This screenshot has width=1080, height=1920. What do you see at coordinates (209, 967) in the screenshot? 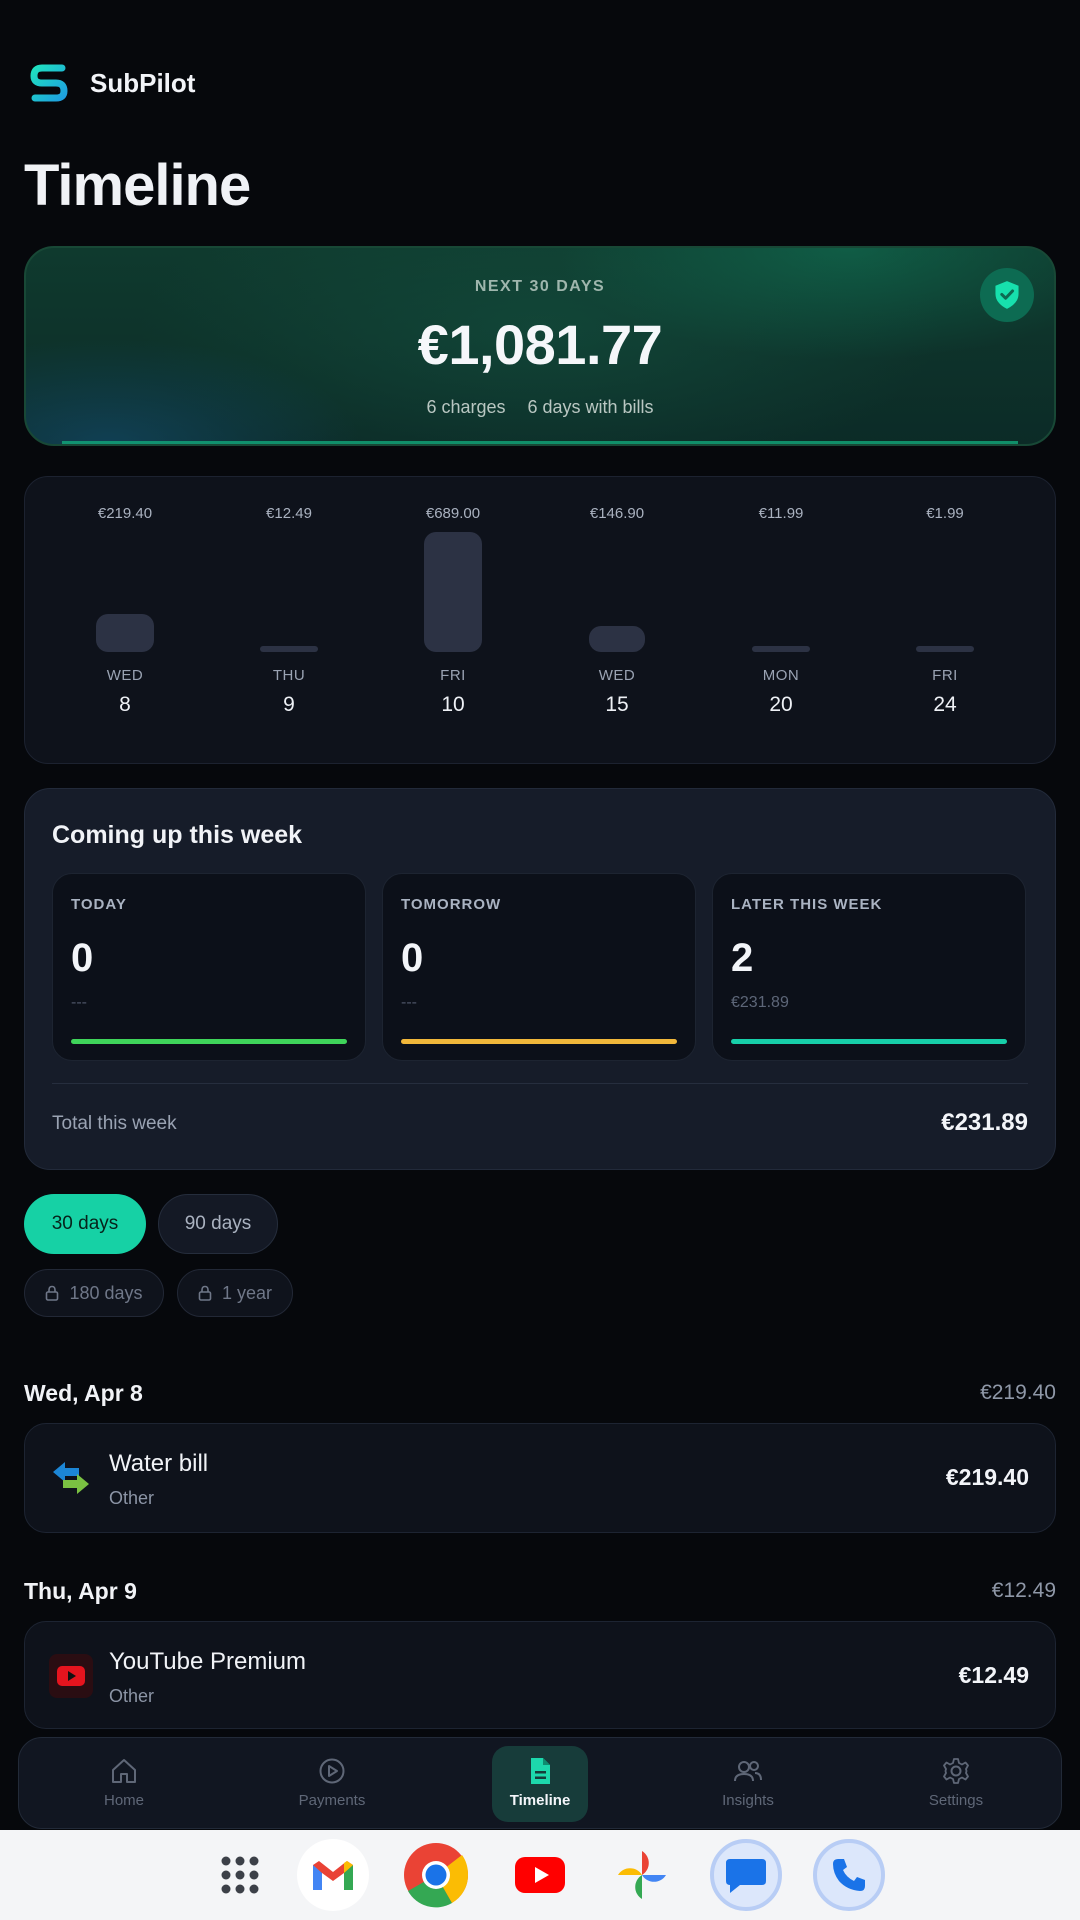
I see `today-tile: TODAY 0 ---` at bounding box center [209, 967].